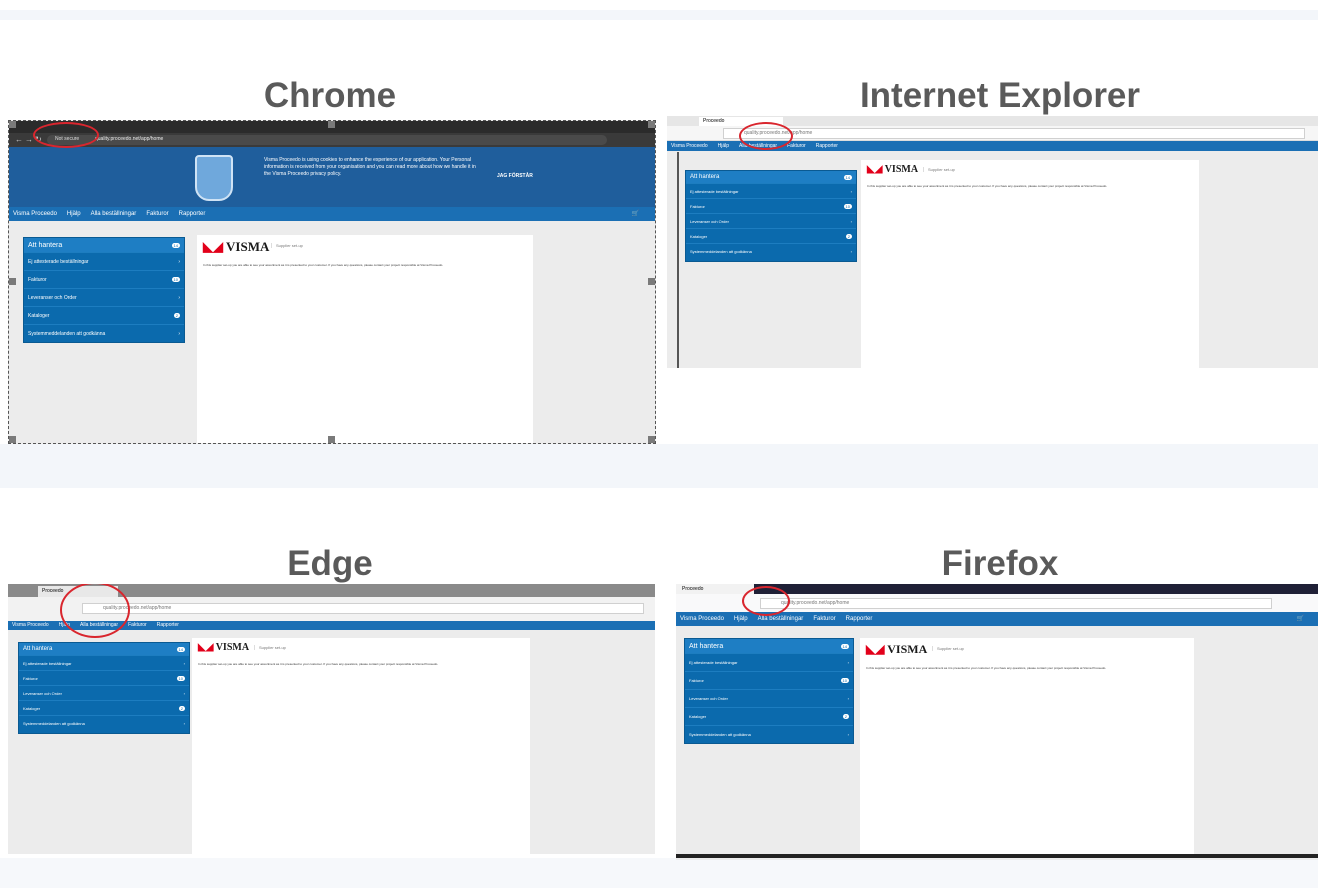 This screenshot has height=888, width=1318. Describe the element at coordinates (236, 246) in the screenshot. I see `visma-logo: ◣◢ VISMA` at that location.